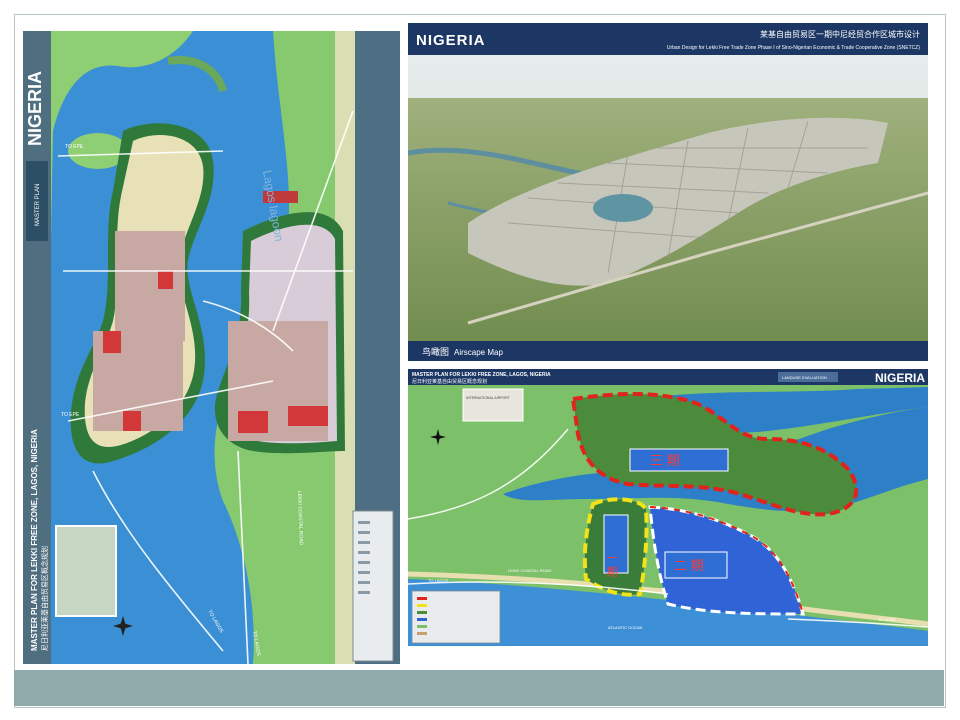 The width and height of the screenshot is (960, 720). I want to click on aerial-caption-en: Airscape Map, so click(478, 352).